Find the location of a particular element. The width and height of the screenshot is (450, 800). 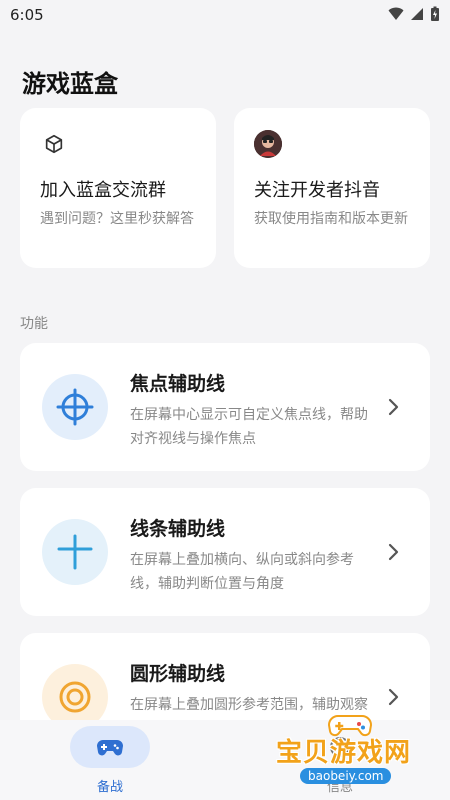

line-guide-desc: 在屏幕上叠加横向、纵向或斜向参考线，辅助判断位置与角度 is located at coordinates (242, 572).